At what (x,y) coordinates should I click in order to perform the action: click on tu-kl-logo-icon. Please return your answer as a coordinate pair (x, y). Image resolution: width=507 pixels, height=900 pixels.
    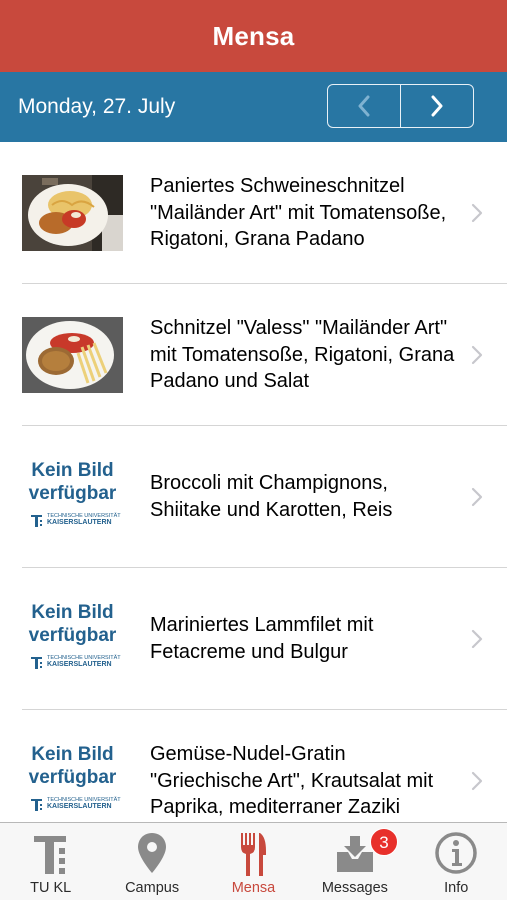
    Looking at the image, I should click on (49, 855).